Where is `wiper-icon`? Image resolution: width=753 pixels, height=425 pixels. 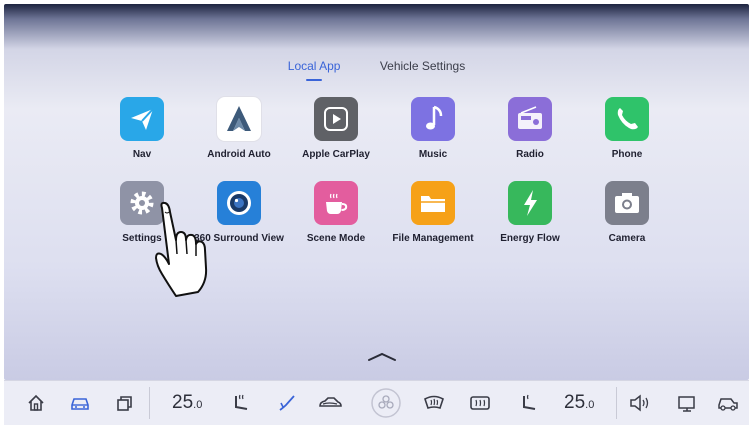 wiper-icon is located at coordinates (287, 403).